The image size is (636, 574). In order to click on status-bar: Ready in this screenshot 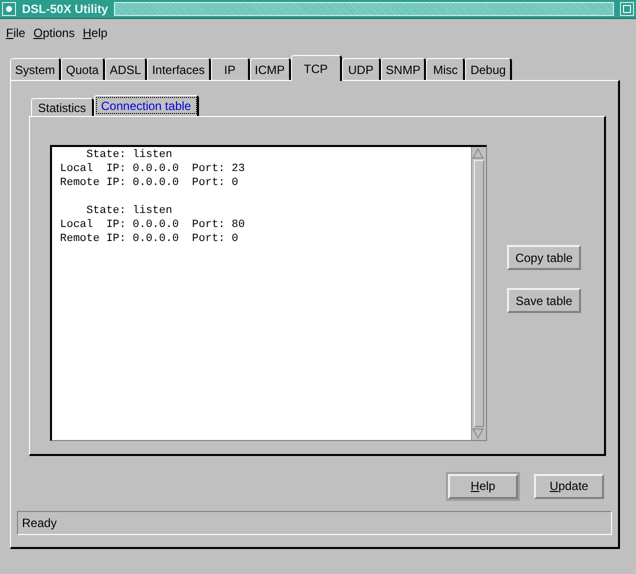, I will do `click(314, 522)`.